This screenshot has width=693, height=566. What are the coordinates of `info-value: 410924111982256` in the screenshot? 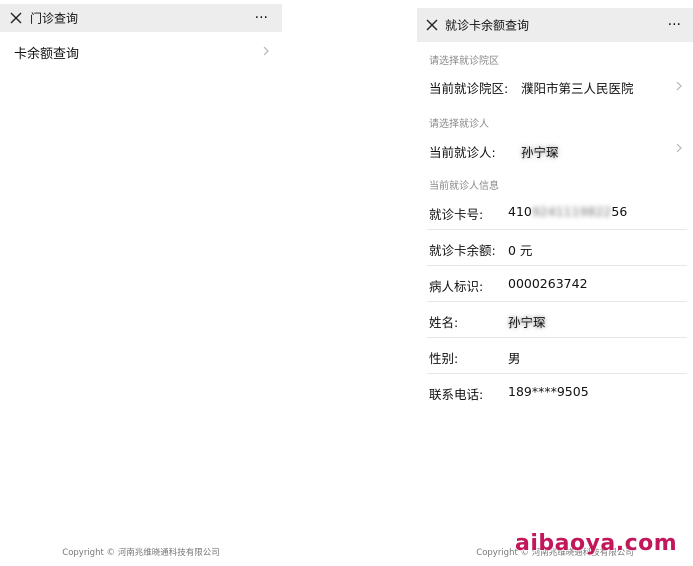 It's located at (567, 211).